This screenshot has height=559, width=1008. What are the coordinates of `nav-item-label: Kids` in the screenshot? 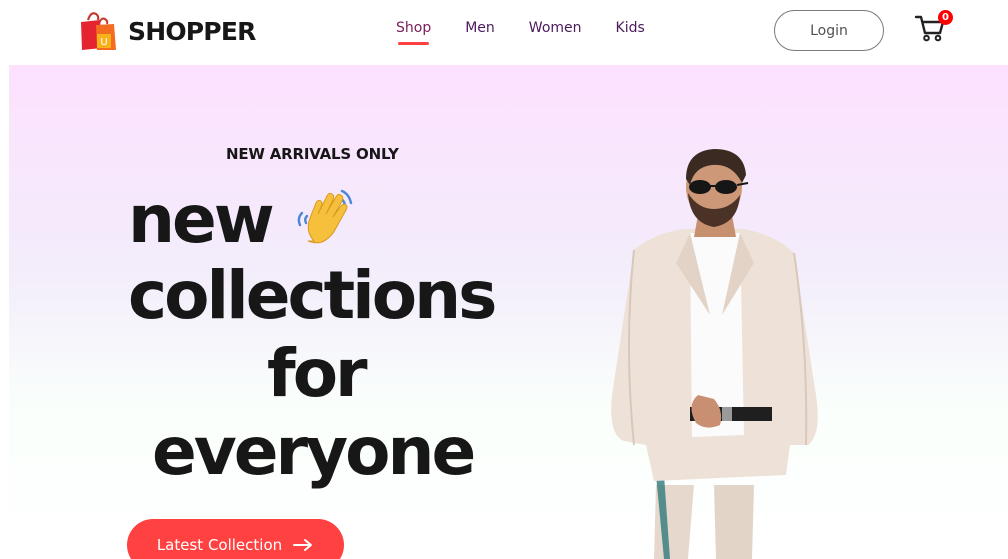 It's located at (630, 28).